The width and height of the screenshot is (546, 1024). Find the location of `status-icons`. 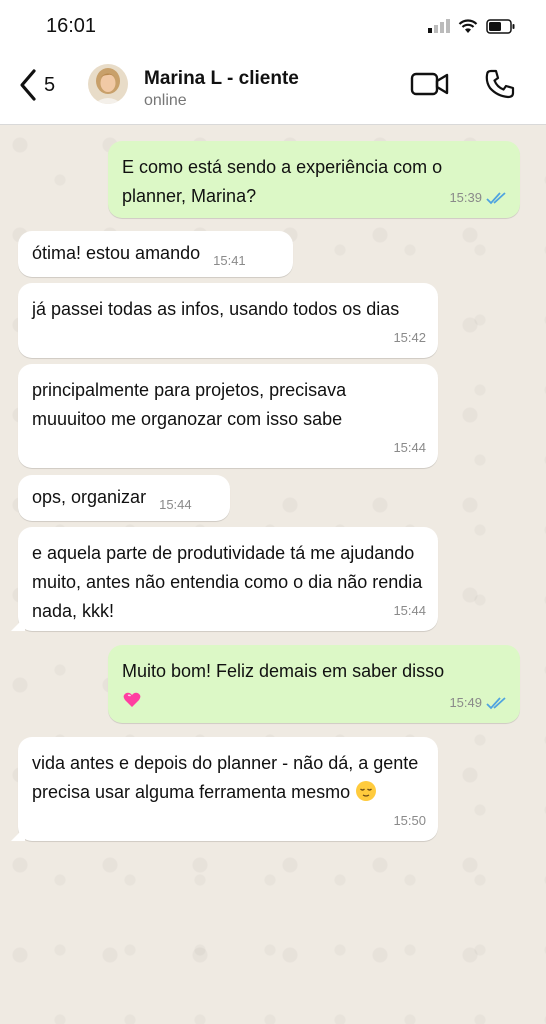

status-icons is located at coordinates (472, 26).